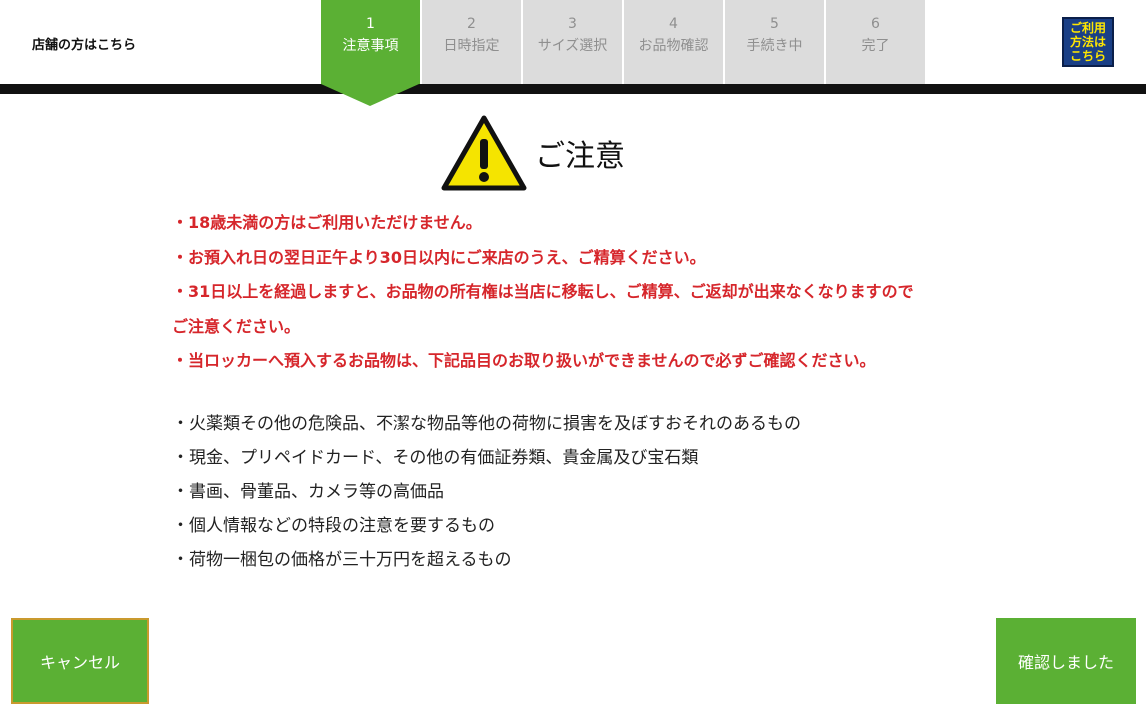 This screenshot has height=718, width=1146. I want to click on step-6: 6 完了, so click(875, 42).